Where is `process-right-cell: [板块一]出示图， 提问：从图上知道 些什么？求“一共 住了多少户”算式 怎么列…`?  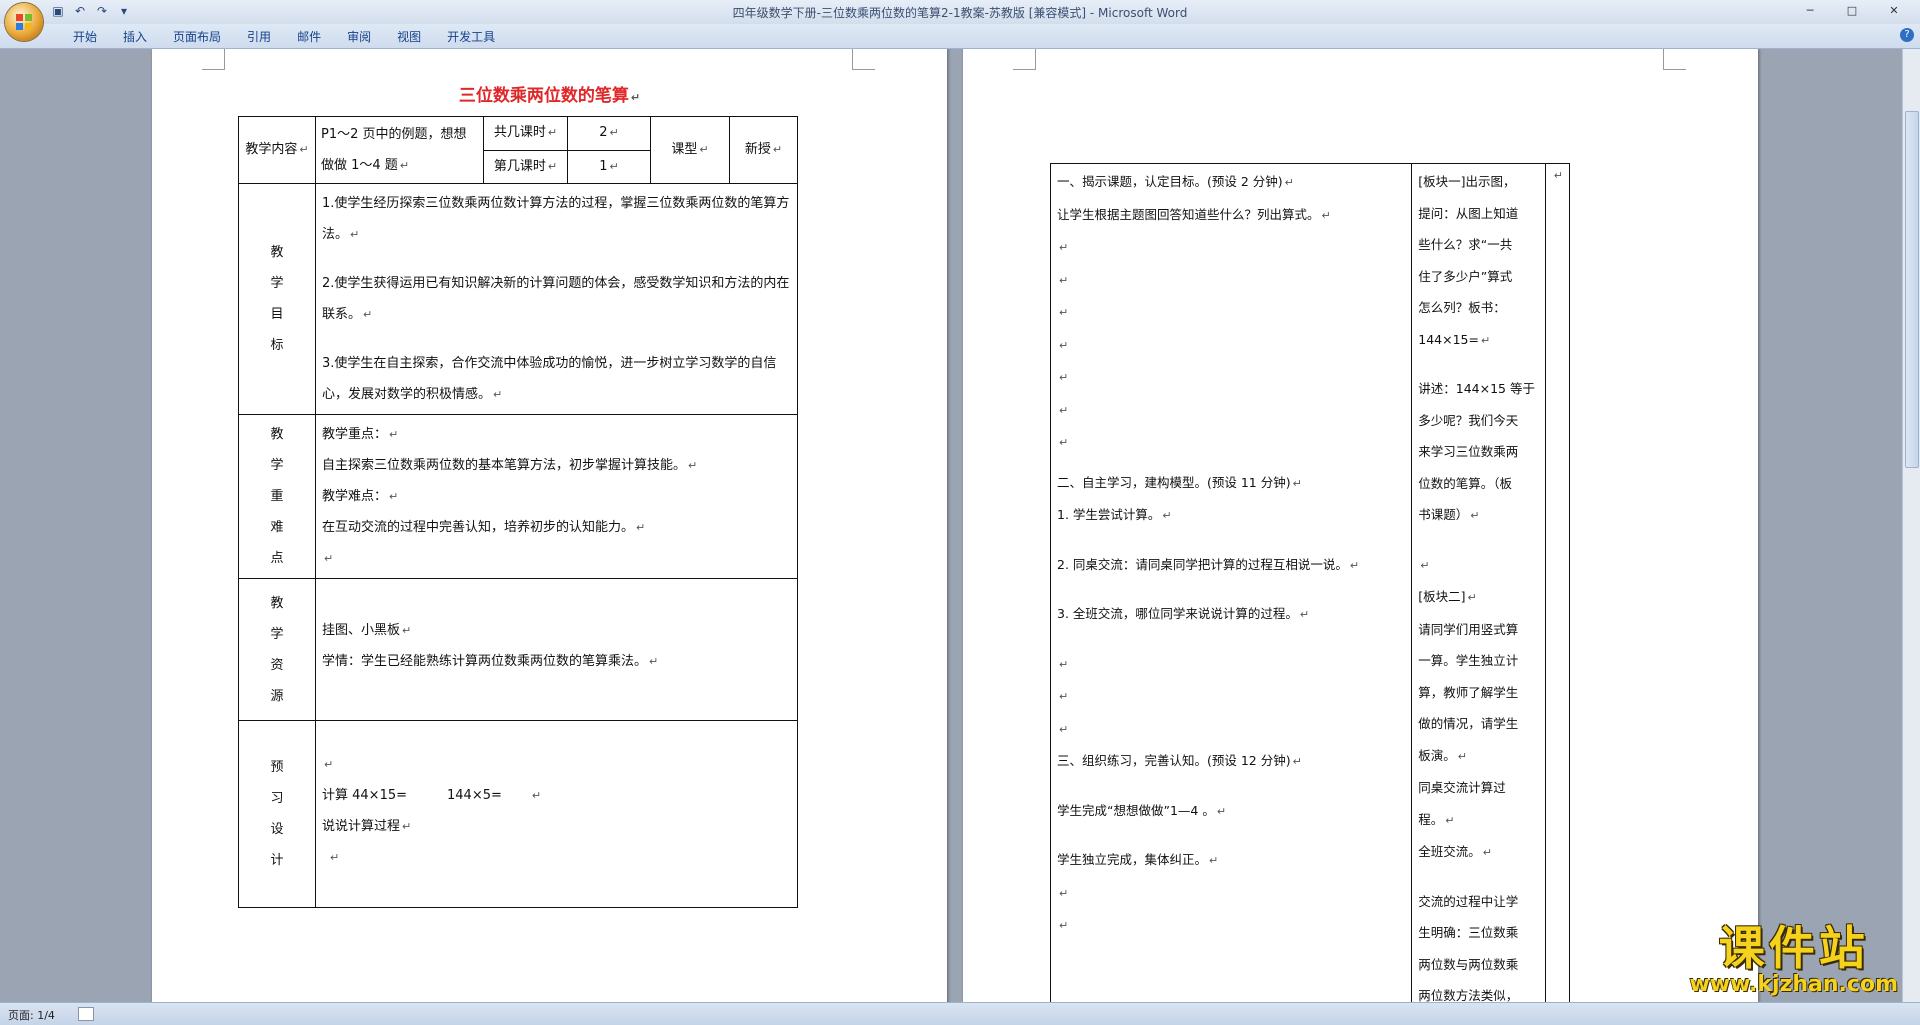
process-right-cell: [板块一]出示图， 提问：从图上知道 些什么？求“一共 住了多少户”算式 怎么列… is located at coordinates (1478, 583).